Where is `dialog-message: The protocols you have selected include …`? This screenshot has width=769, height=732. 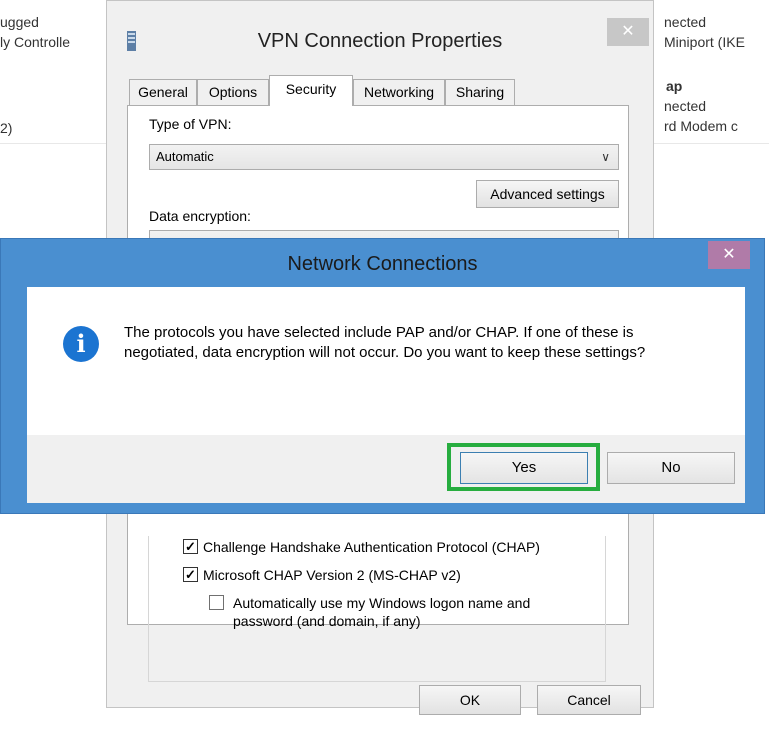
dialog-message: The protocols you have selected include … is located at coordinates (385, 342).